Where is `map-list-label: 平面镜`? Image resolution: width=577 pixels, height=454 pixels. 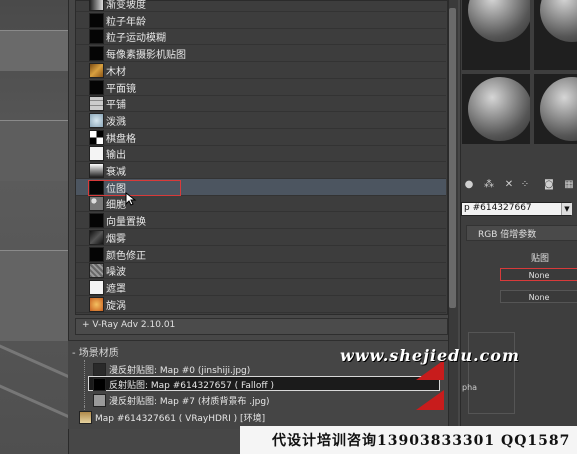
map-list-label: 平面镜 is located at coordinates (121, 89).